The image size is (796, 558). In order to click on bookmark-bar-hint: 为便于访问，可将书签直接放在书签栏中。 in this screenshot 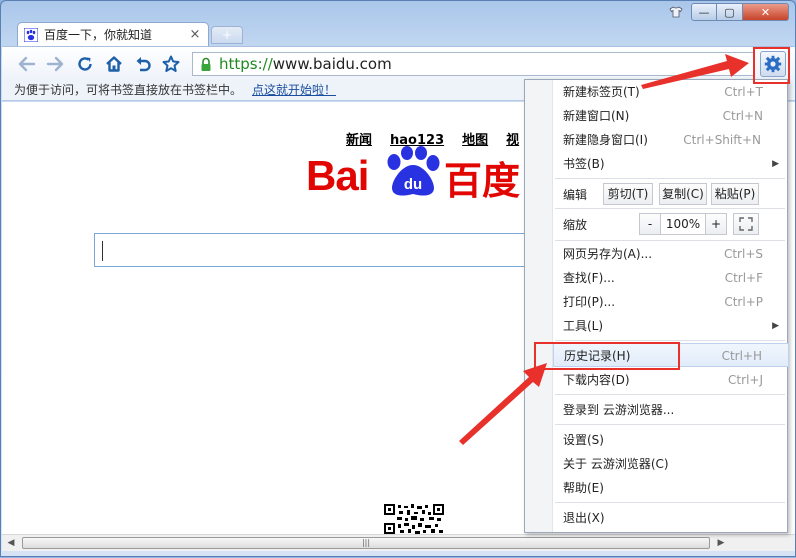, I will do `click(128, 90)`.